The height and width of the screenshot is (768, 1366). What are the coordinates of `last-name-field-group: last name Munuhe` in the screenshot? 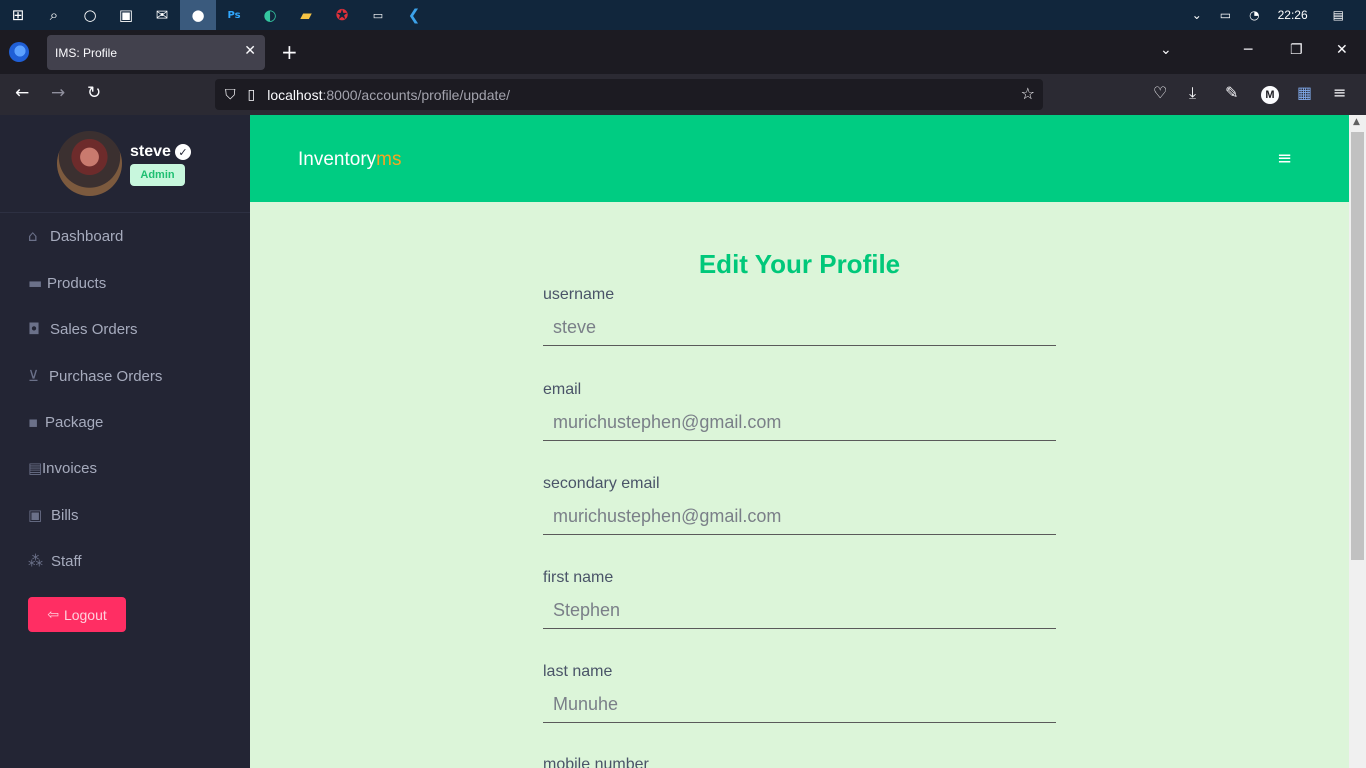 It's located at (799, 693).